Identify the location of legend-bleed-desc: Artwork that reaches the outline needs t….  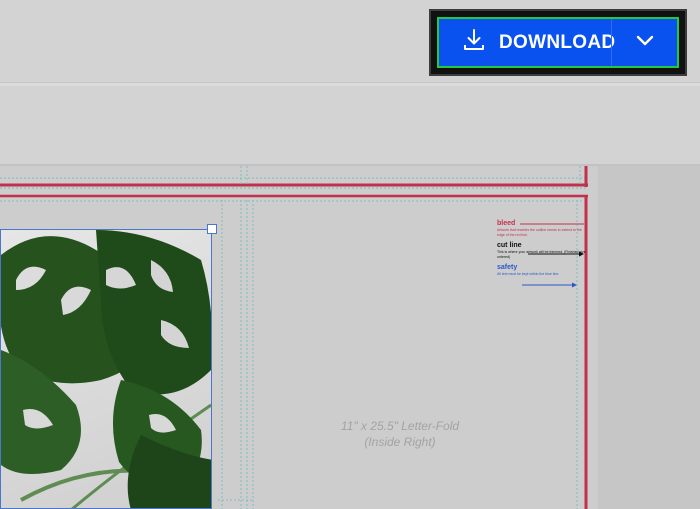
(539, 232).